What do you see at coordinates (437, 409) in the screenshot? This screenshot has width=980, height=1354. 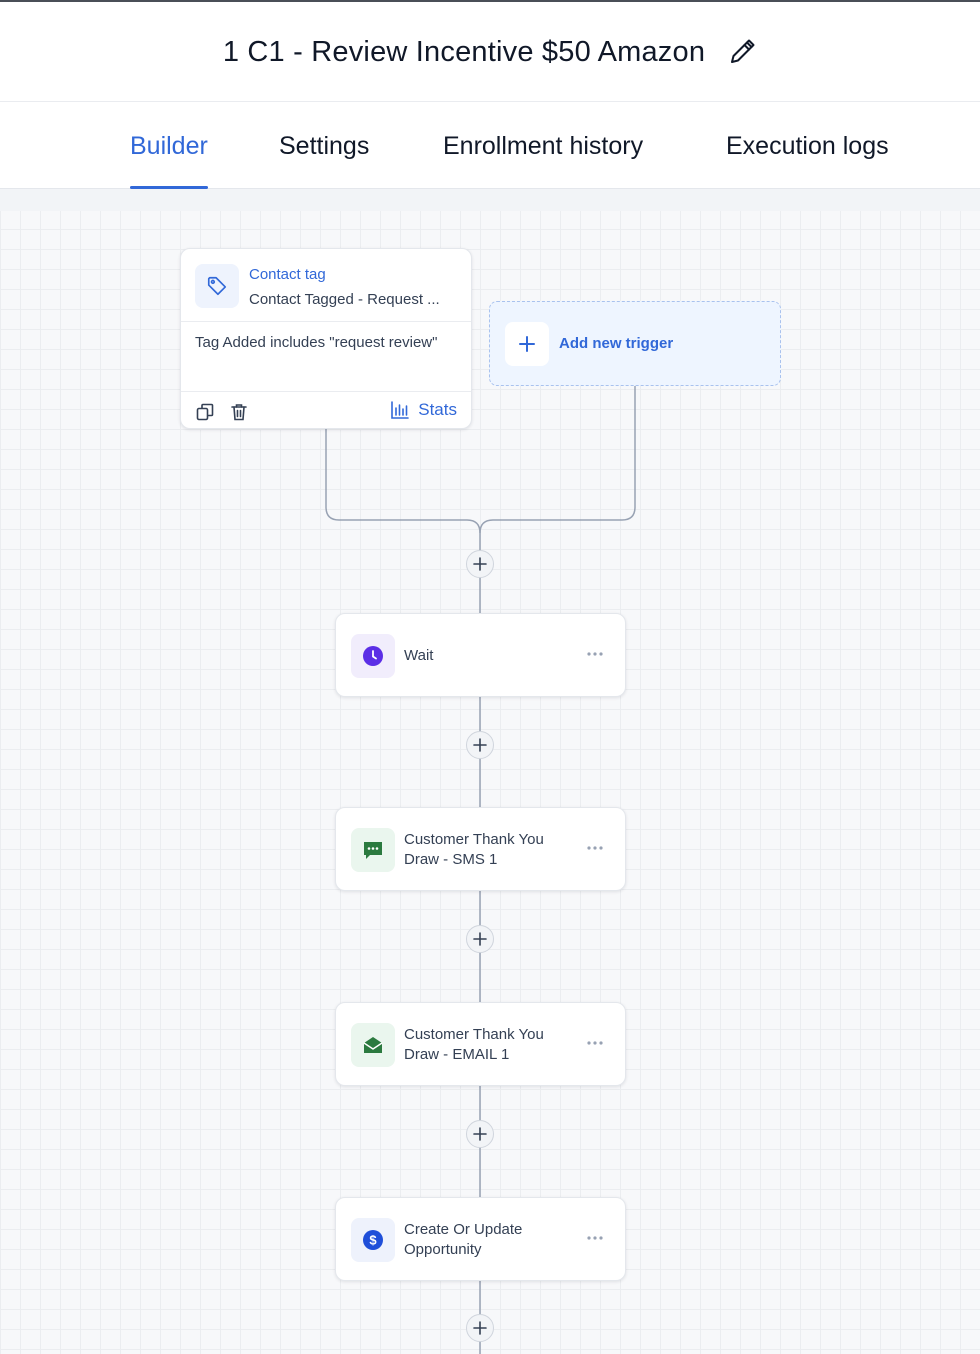 I see `stats-label: Stats` at bounding box center [437, 409].